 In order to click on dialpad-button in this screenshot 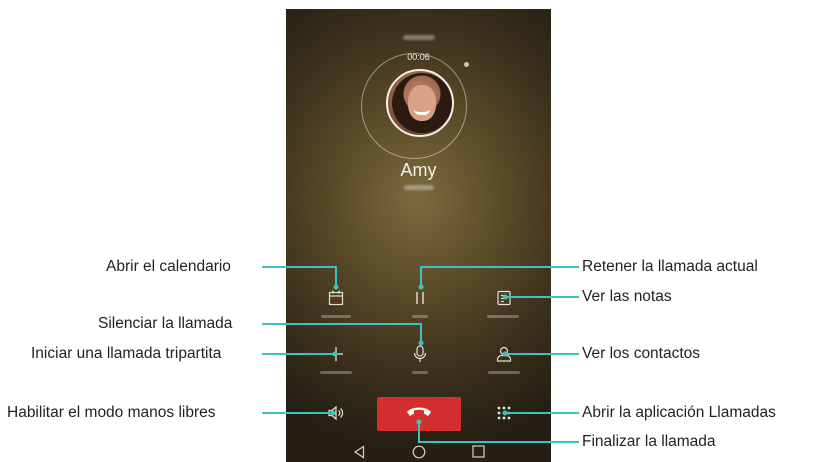, I will do `click(504, 413)`.